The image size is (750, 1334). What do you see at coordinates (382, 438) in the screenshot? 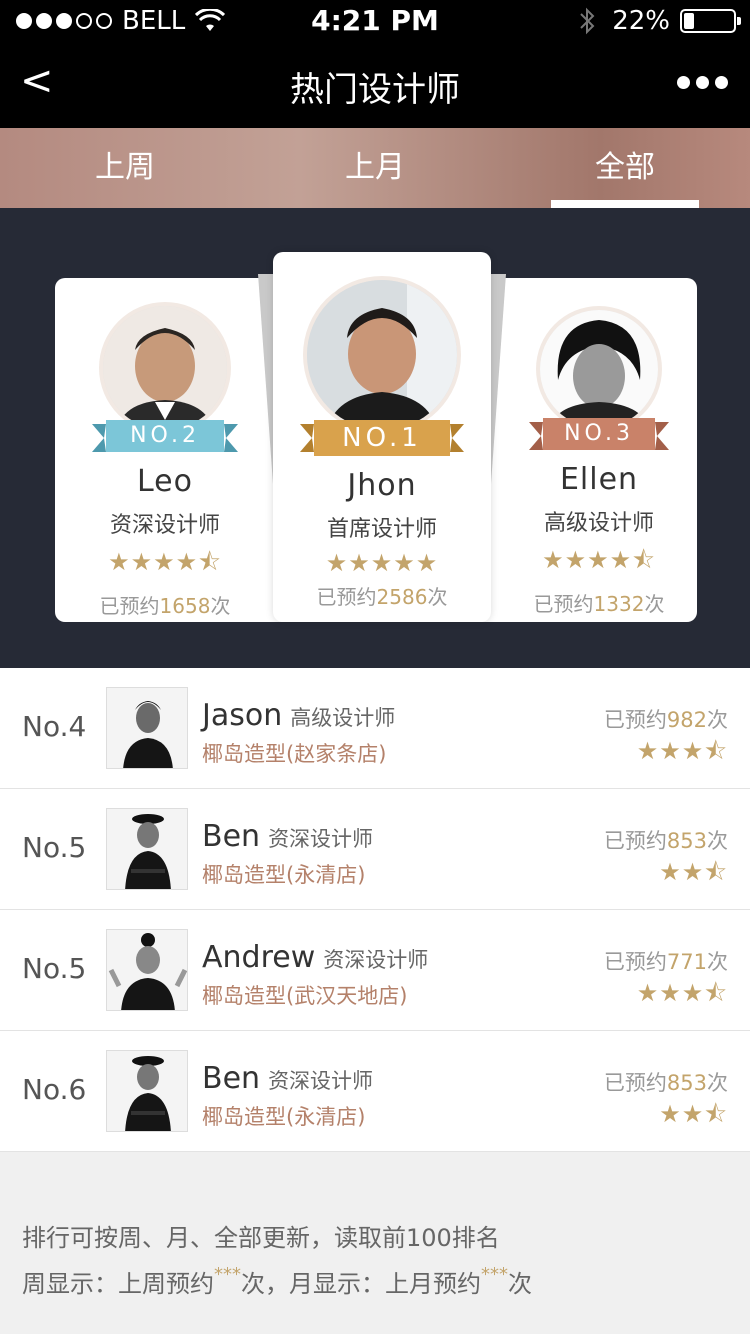
I see `rank-ribbon: NO.1` at bounding box center [382, 438].